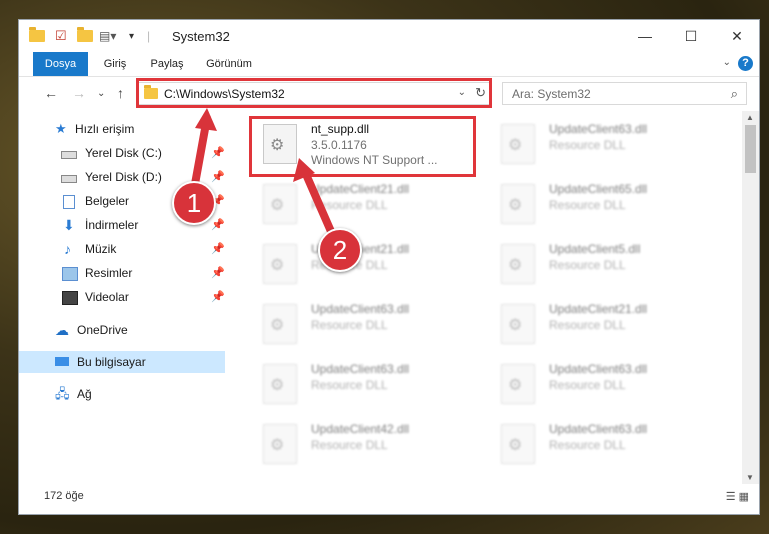  What do you see at coordinates (319, 204) in the screenshot?
I see `arrow-2-shaft` at bounding box center [319, 204].